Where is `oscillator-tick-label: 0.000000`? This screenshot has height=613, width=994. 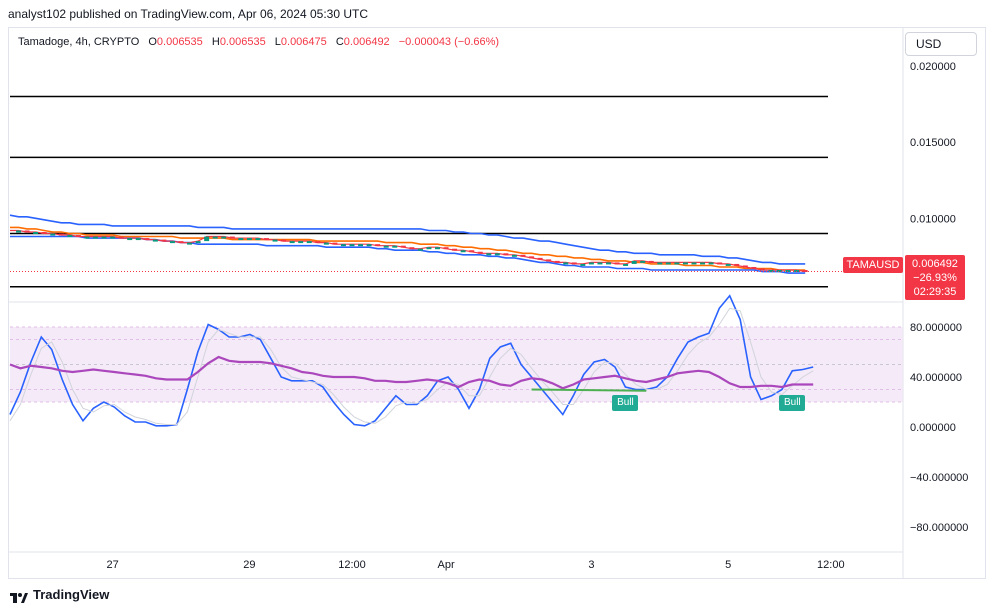
oscillator-tick-label: 0.000000 is located at coordinates (933, 428).